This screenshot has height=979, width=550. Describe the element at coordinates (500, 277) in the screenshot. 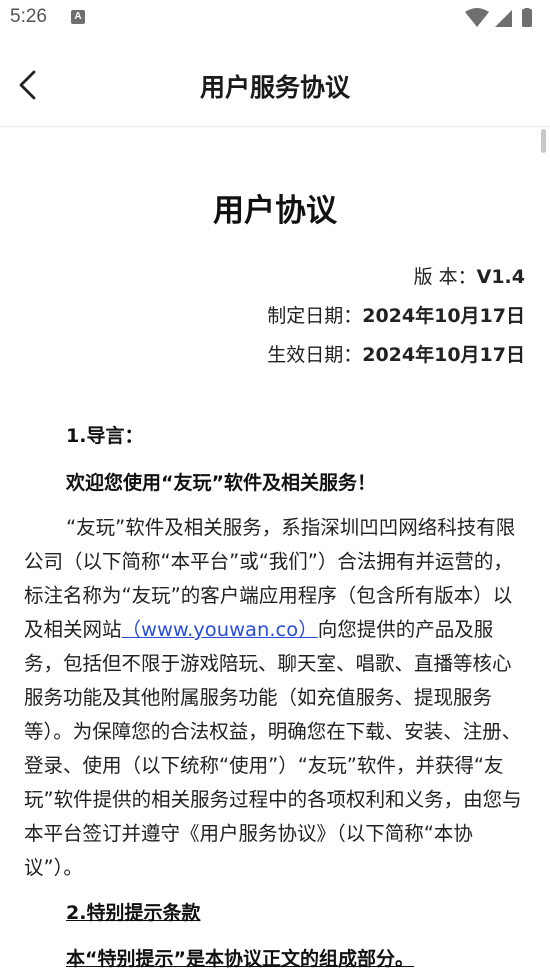

I see `version-value: V1.4` at that location.